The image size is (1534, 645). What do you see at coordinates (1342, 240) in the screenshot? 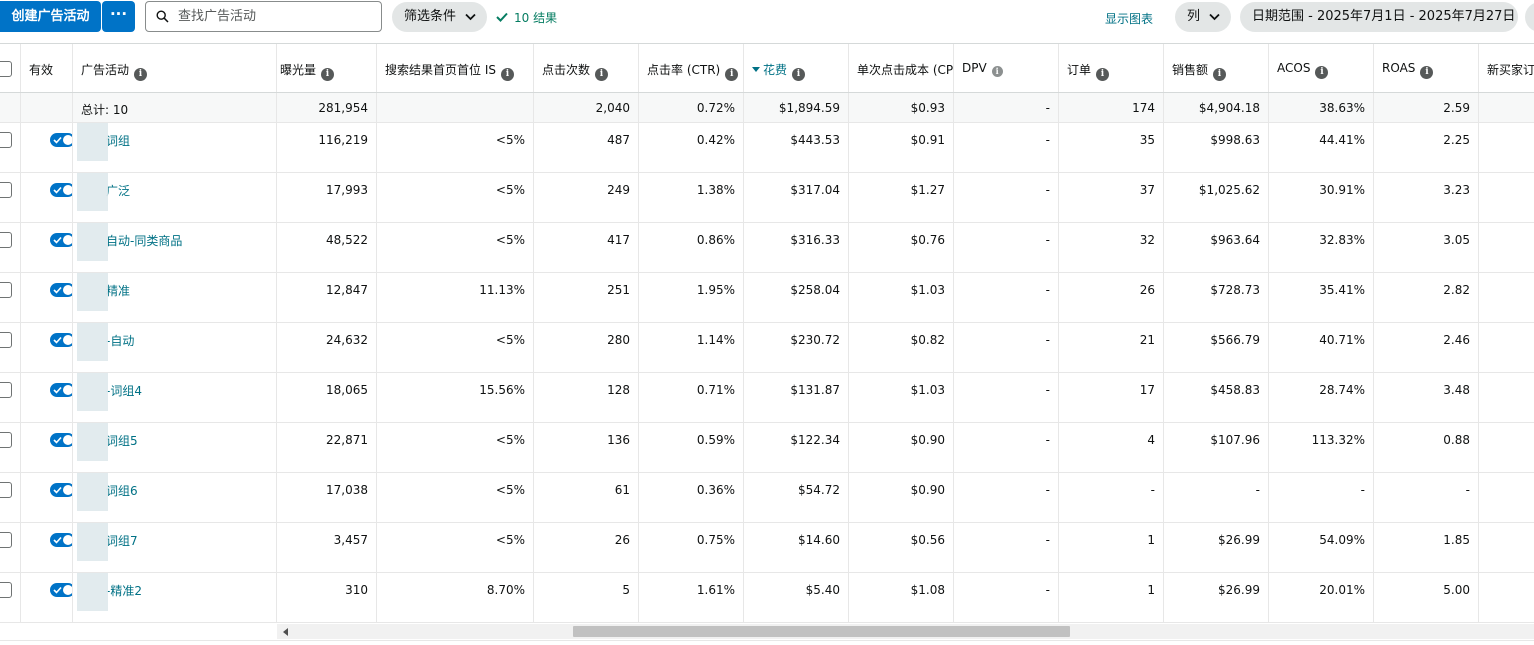
I see `acos-value: 32.83%` at bounding box center [1342, 240].